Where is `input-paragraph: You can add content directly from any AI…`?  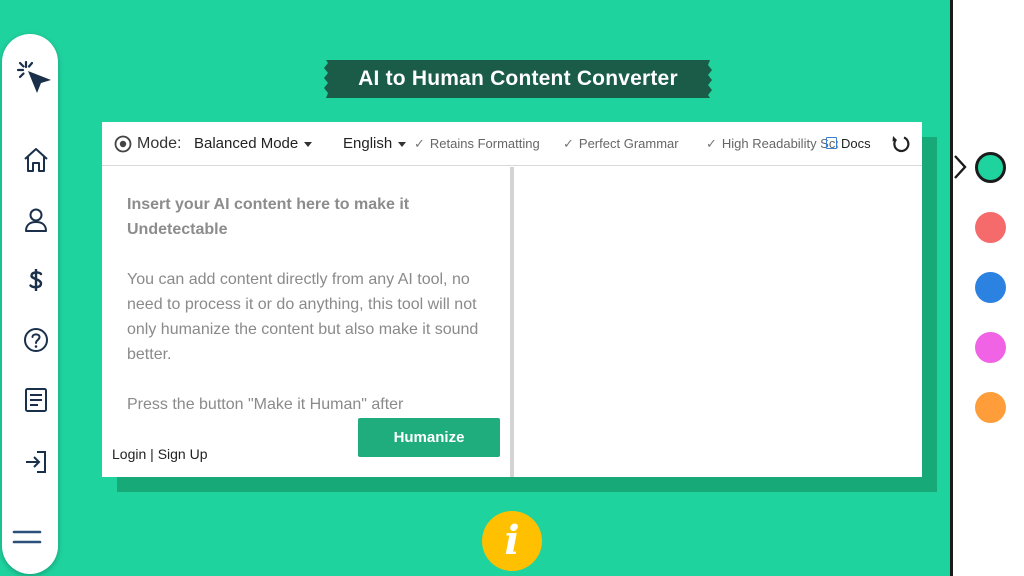 input-paragraph: You can add content directly from any AI… is located at coordinates (303, 317).